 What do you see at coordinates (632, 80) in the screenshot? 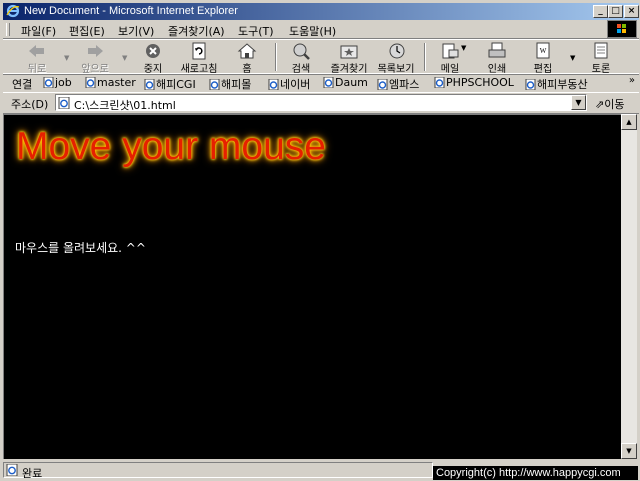
I see `links-overflow-chevron-icon: »` at bounding box center [632, 80].